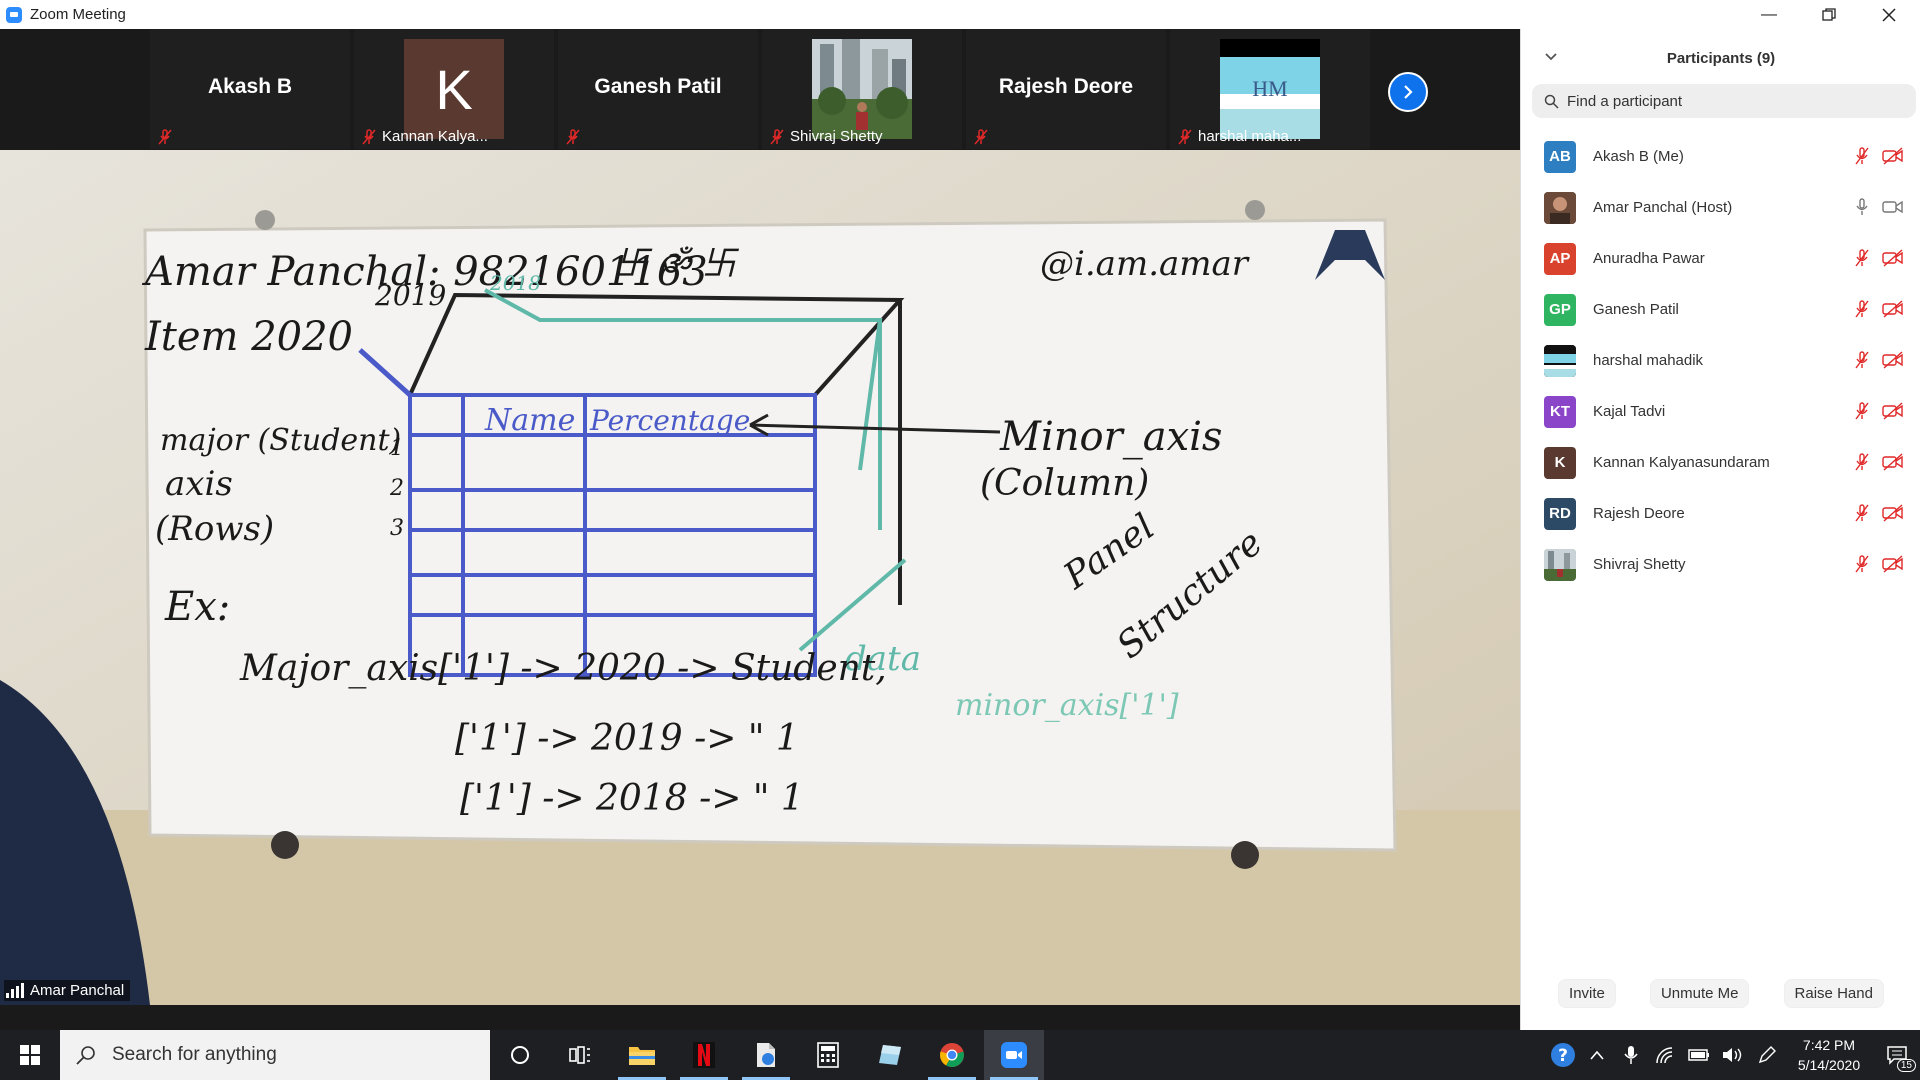 This screenshot has width=1920, height=1080. What do you see at coordinates (1699, 993) in the screenshot?
I see `unmute-me-button: Unmute Me` at bounding box center [1699, 993].